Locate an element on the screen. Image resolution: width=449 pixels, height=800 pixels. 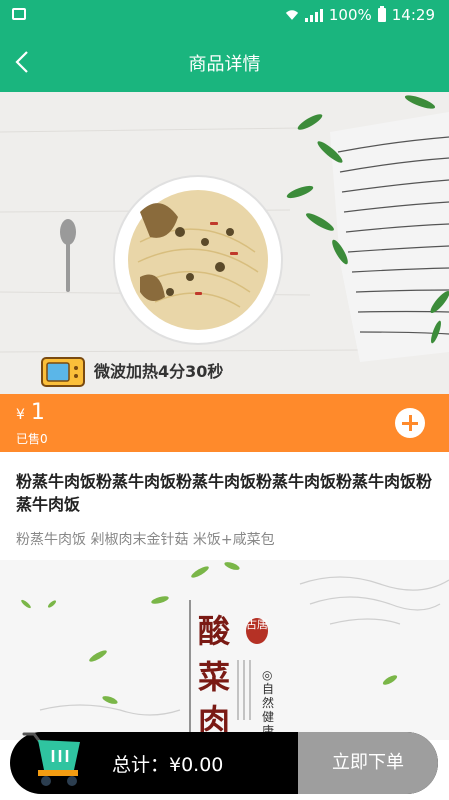
heating-info: 微波加热4分30秒 is located at coordinates (132, 370).